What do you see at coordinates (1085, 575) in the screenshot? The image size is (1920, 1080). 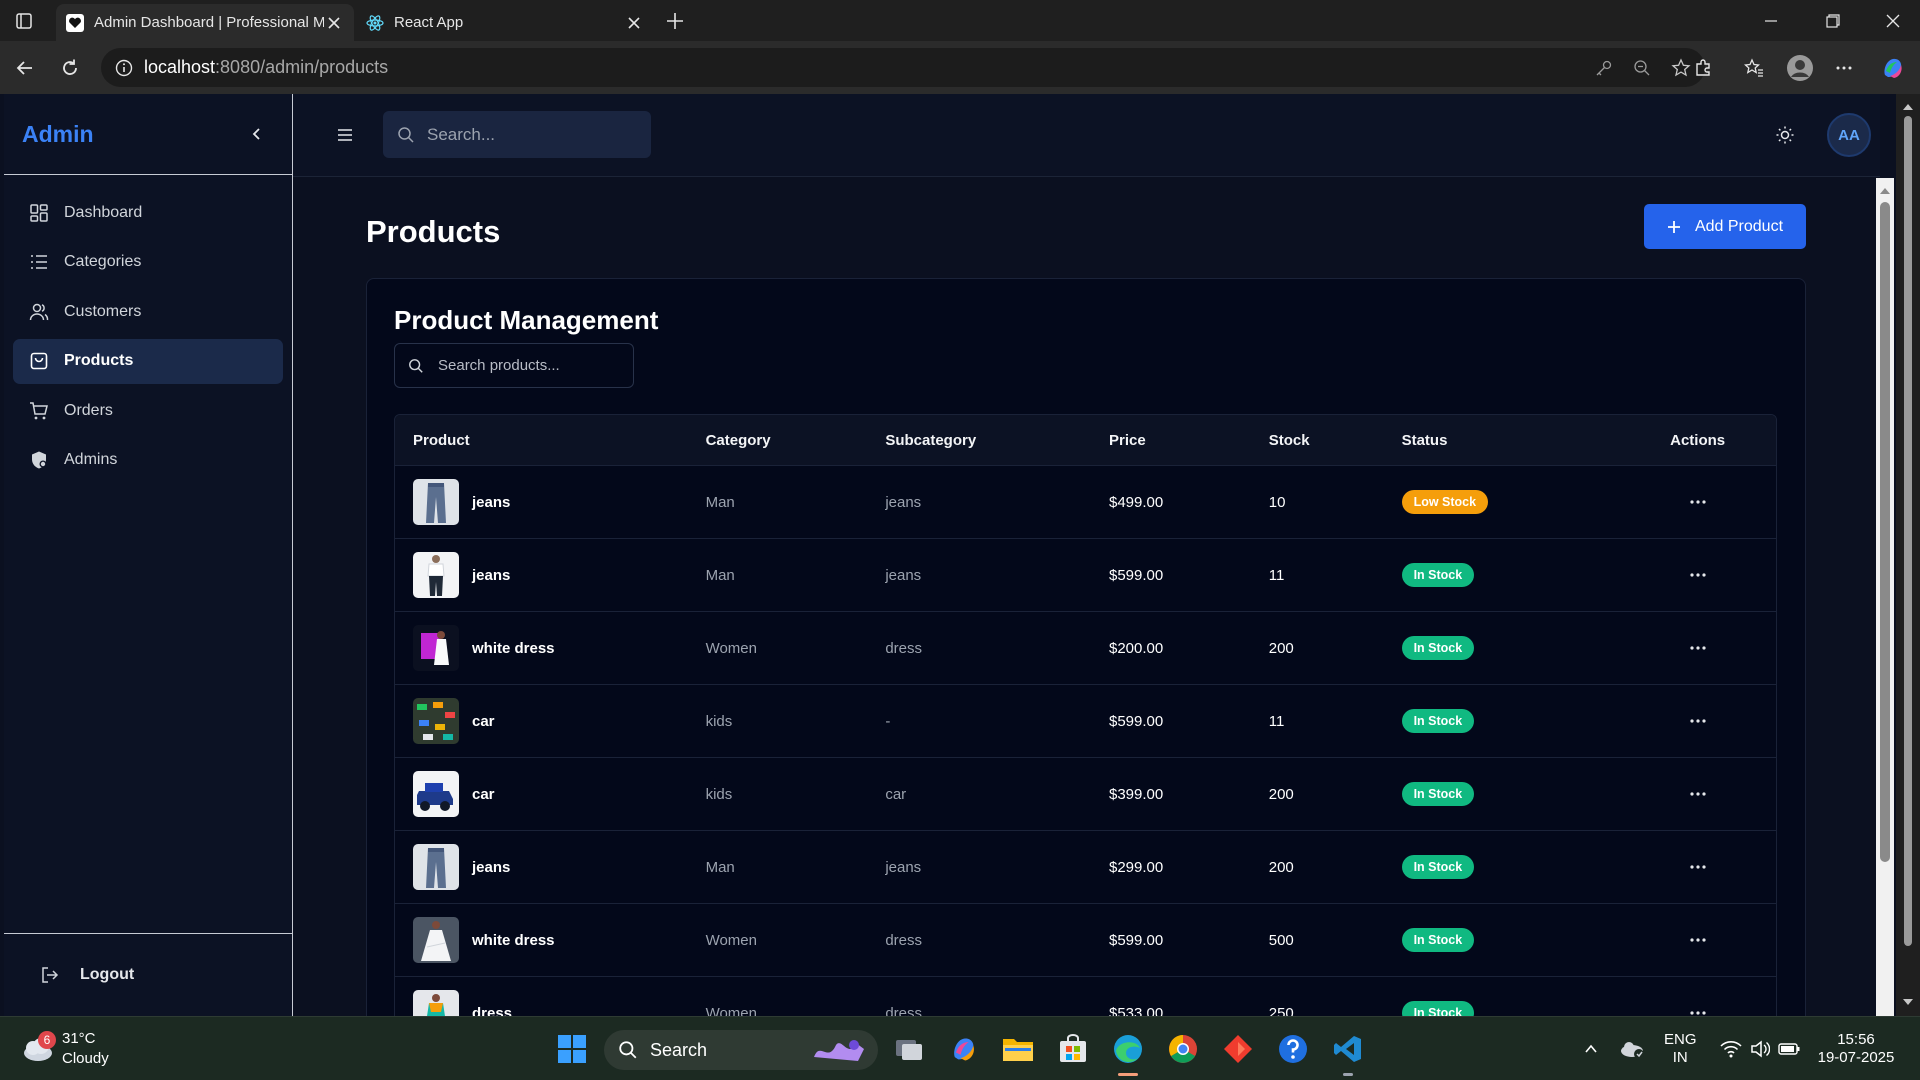 I see `table-row: jeans Man jeans $599.00 11 In Stock` at bounding box center [1085, 575].